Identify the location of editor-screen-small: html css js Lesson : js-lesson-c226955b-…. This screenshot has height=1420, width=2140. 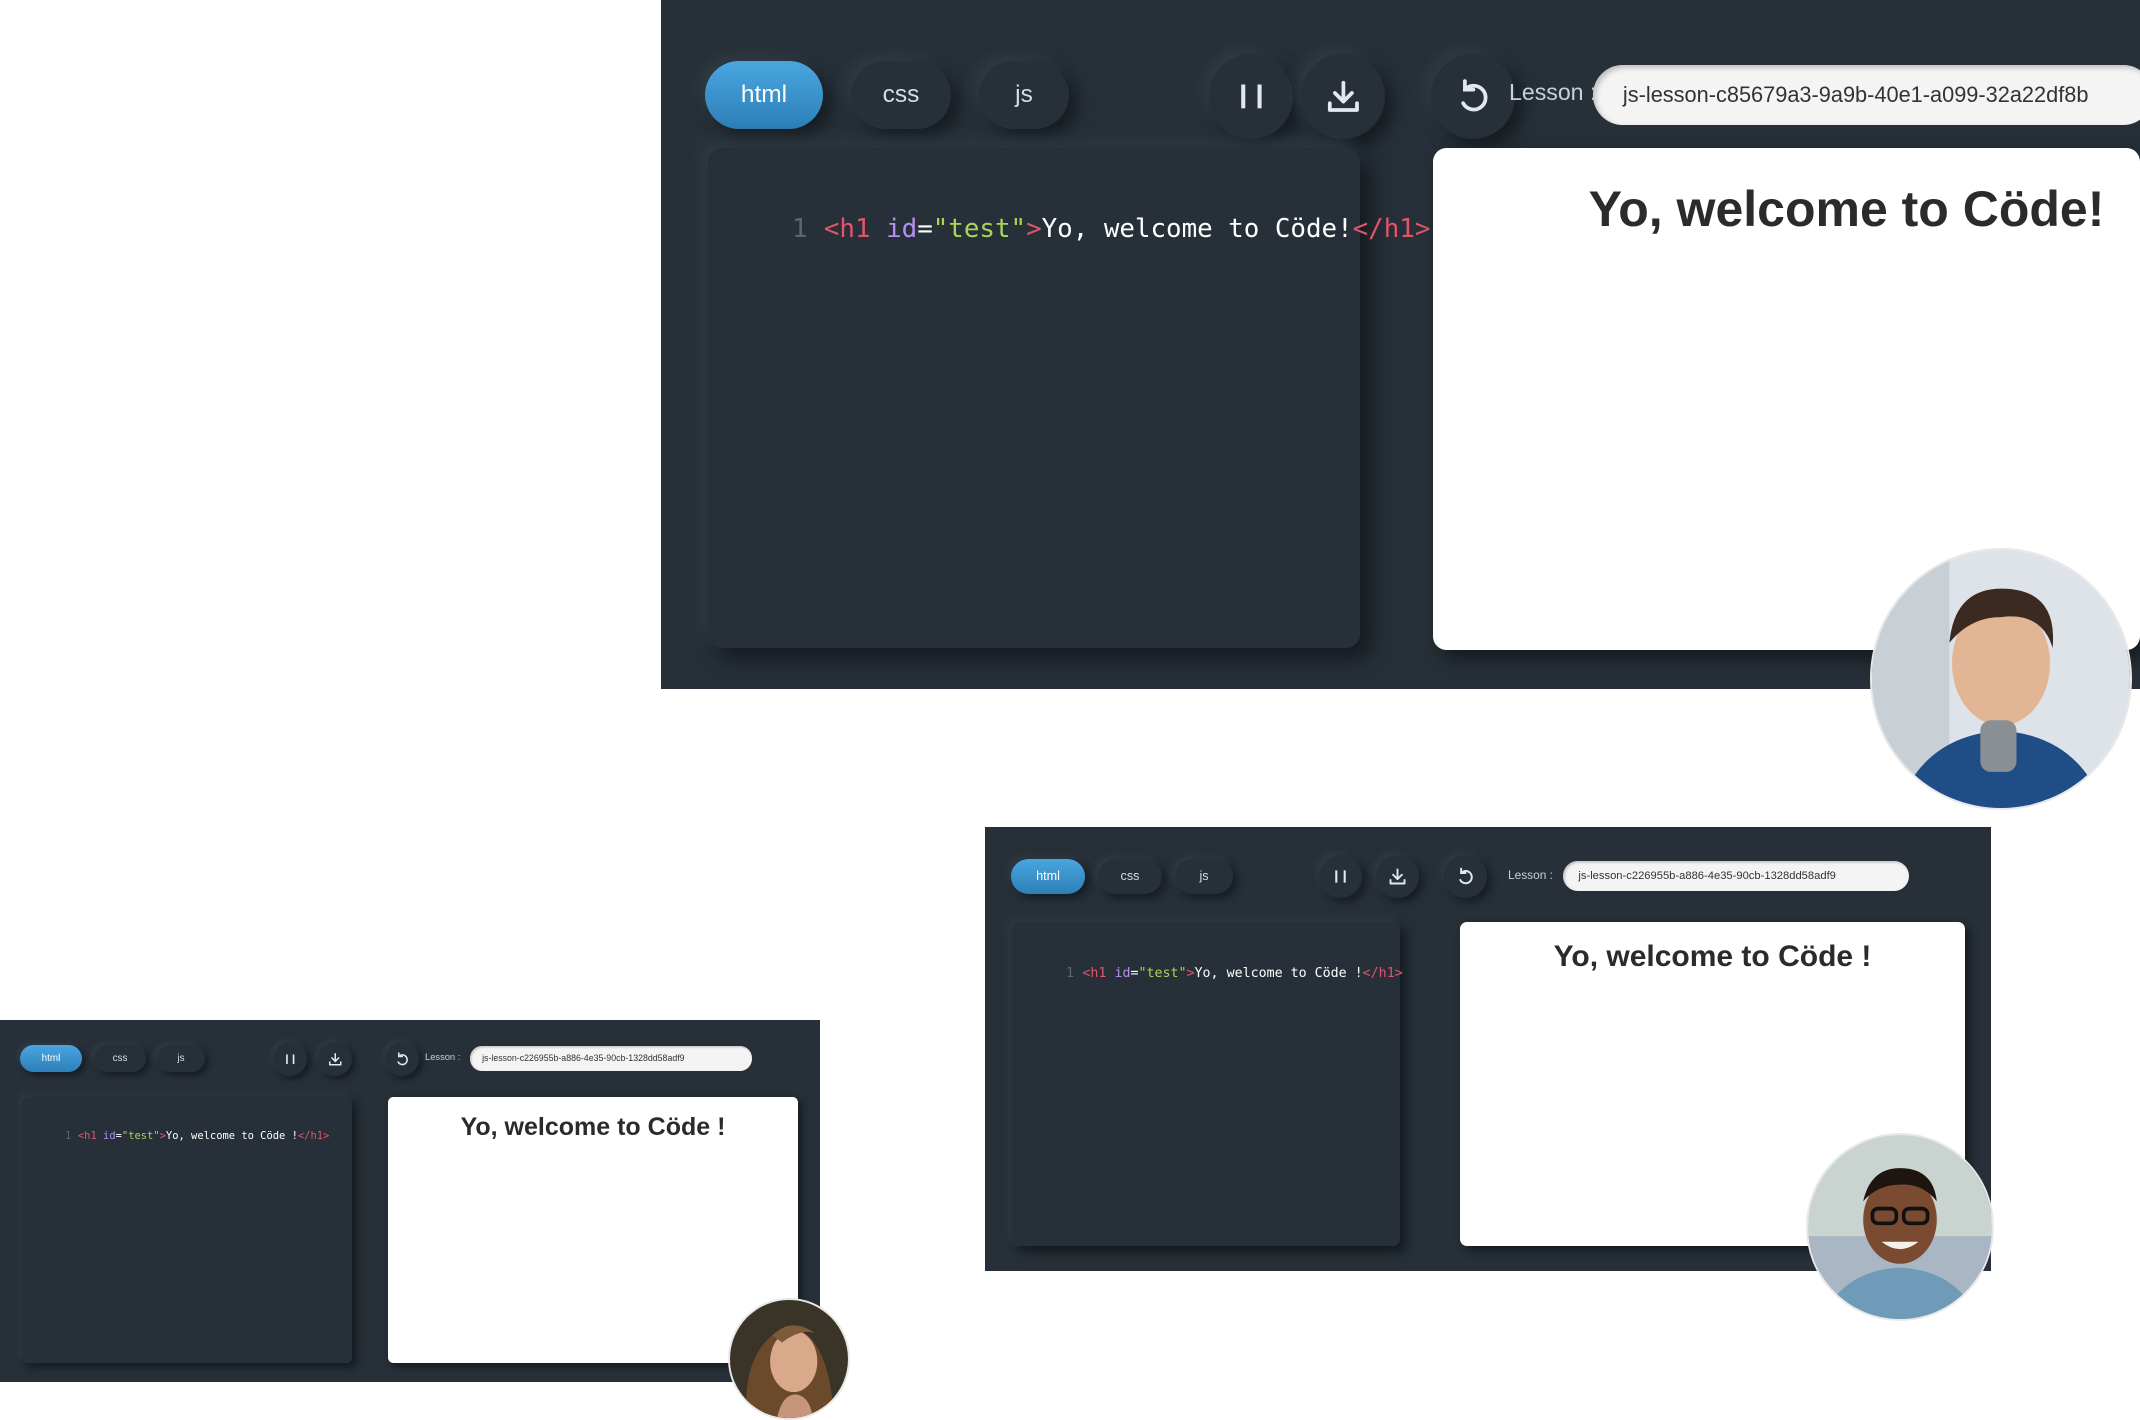
(410, 1201).